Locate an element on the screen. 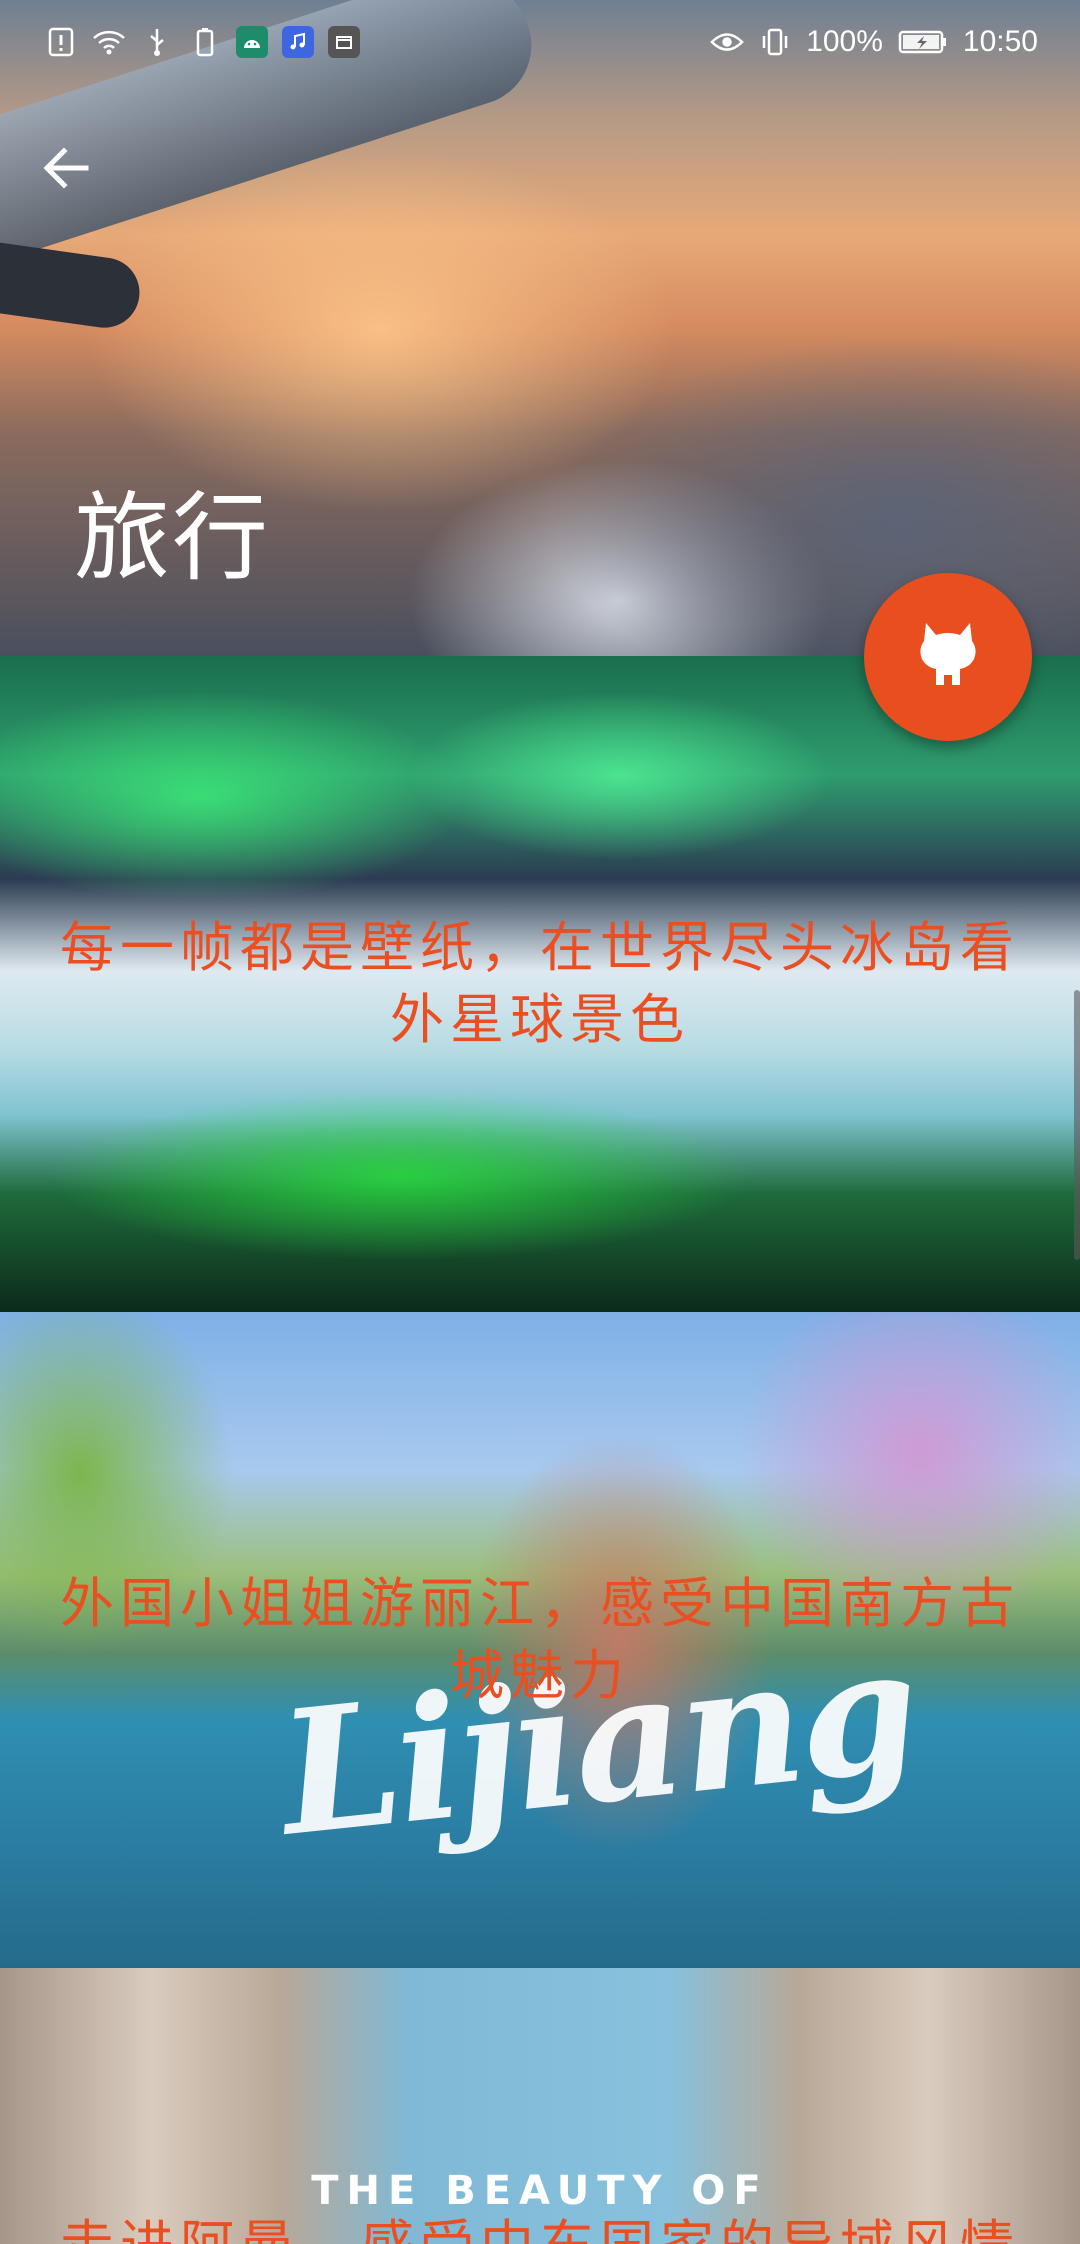 The width and height of the screenshot is (1080, 2244). status-icons-right: 100% 10:50 is located at coordinates (874, 42).